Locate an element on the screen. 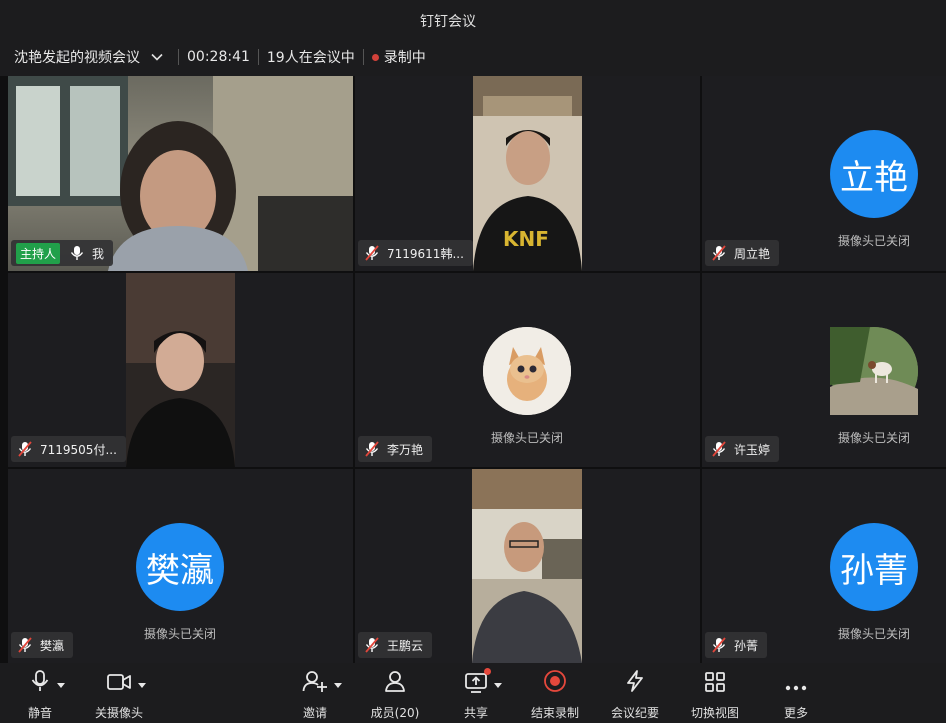 The image size is (946, 723). meeting-duration: 00:28:41 is located at coordinates (218, 57).